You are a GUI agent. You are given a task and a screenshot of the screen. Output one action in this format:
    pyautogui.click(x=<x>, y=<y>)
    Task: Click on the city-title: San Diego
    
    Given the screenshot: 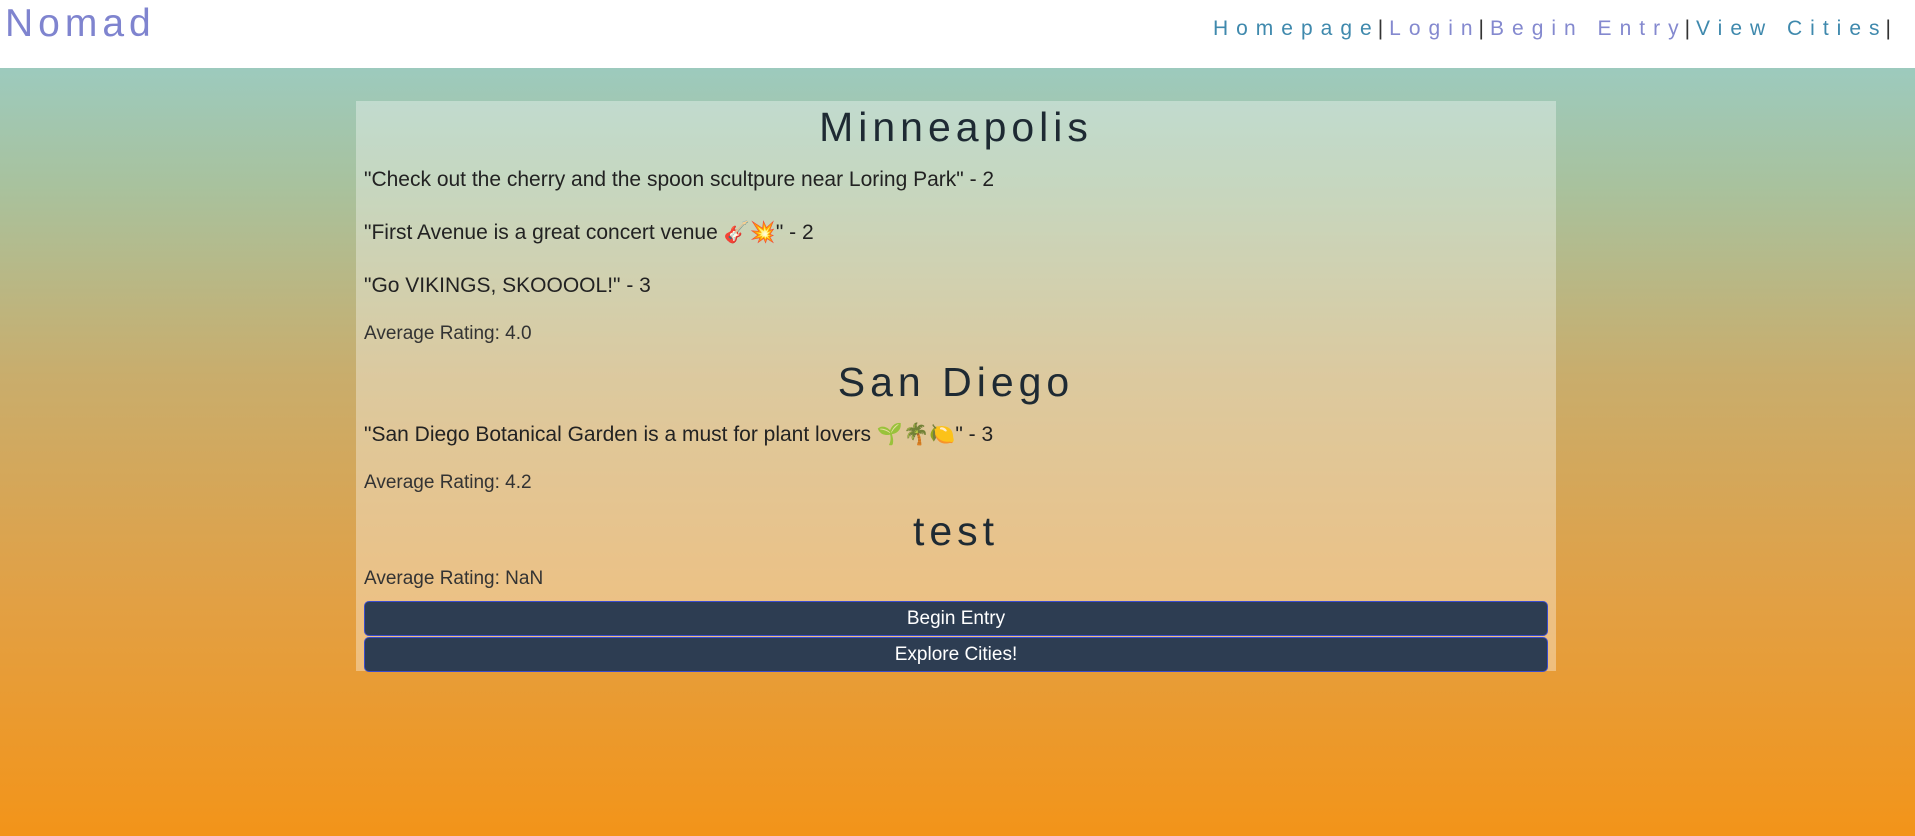 What is the action you would take?
    pyautogui.click(x=956, y=382)
    